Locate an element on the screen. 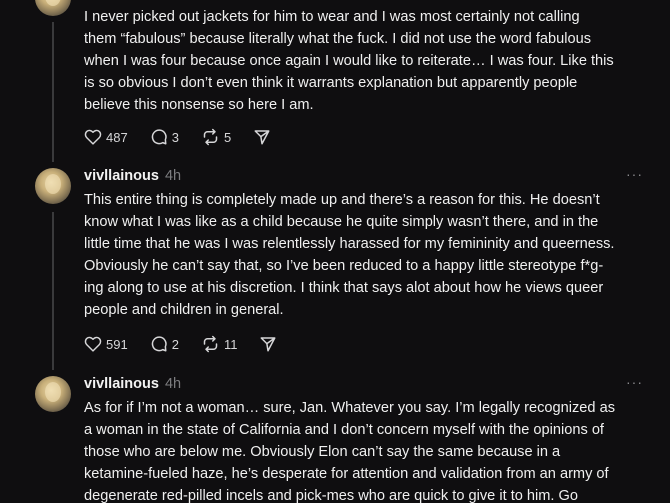  like-button: 487 is located at coordinates (106, 137).